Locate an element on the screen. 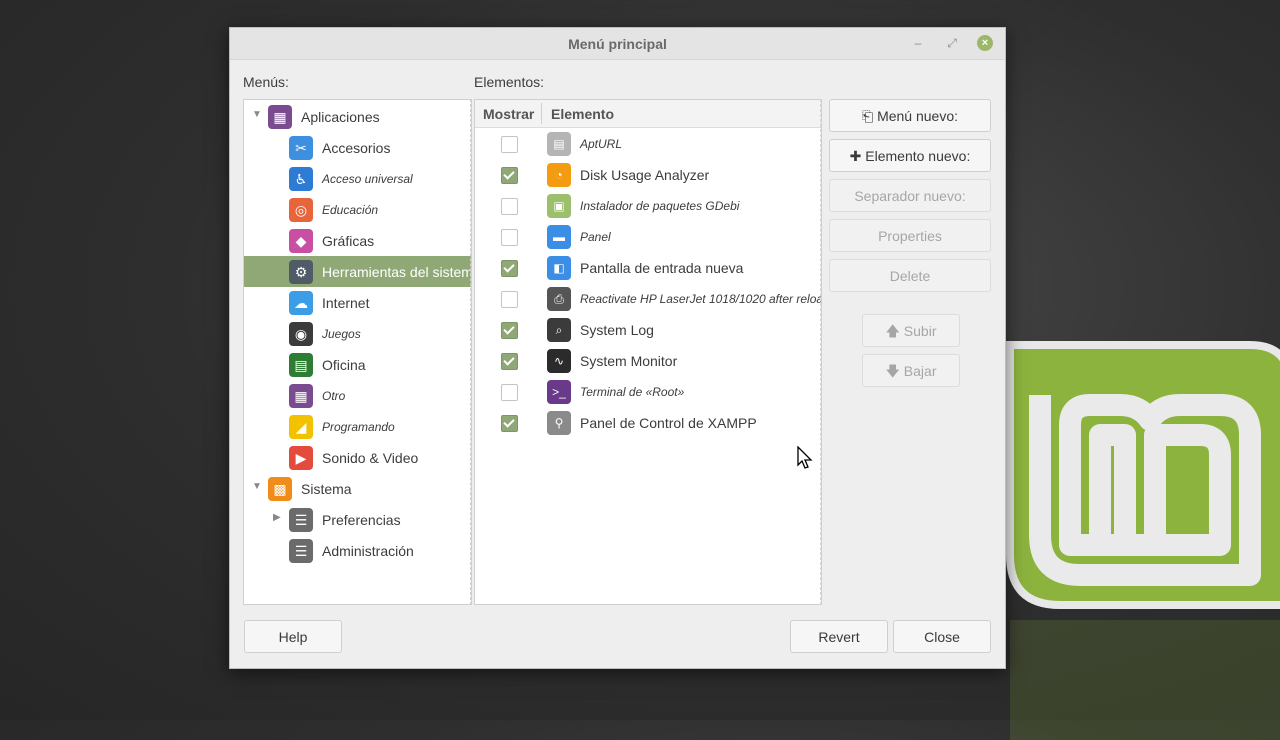  list-item: ▣ Instalador de paquetes GDebi is located at coordinates (648, 205).